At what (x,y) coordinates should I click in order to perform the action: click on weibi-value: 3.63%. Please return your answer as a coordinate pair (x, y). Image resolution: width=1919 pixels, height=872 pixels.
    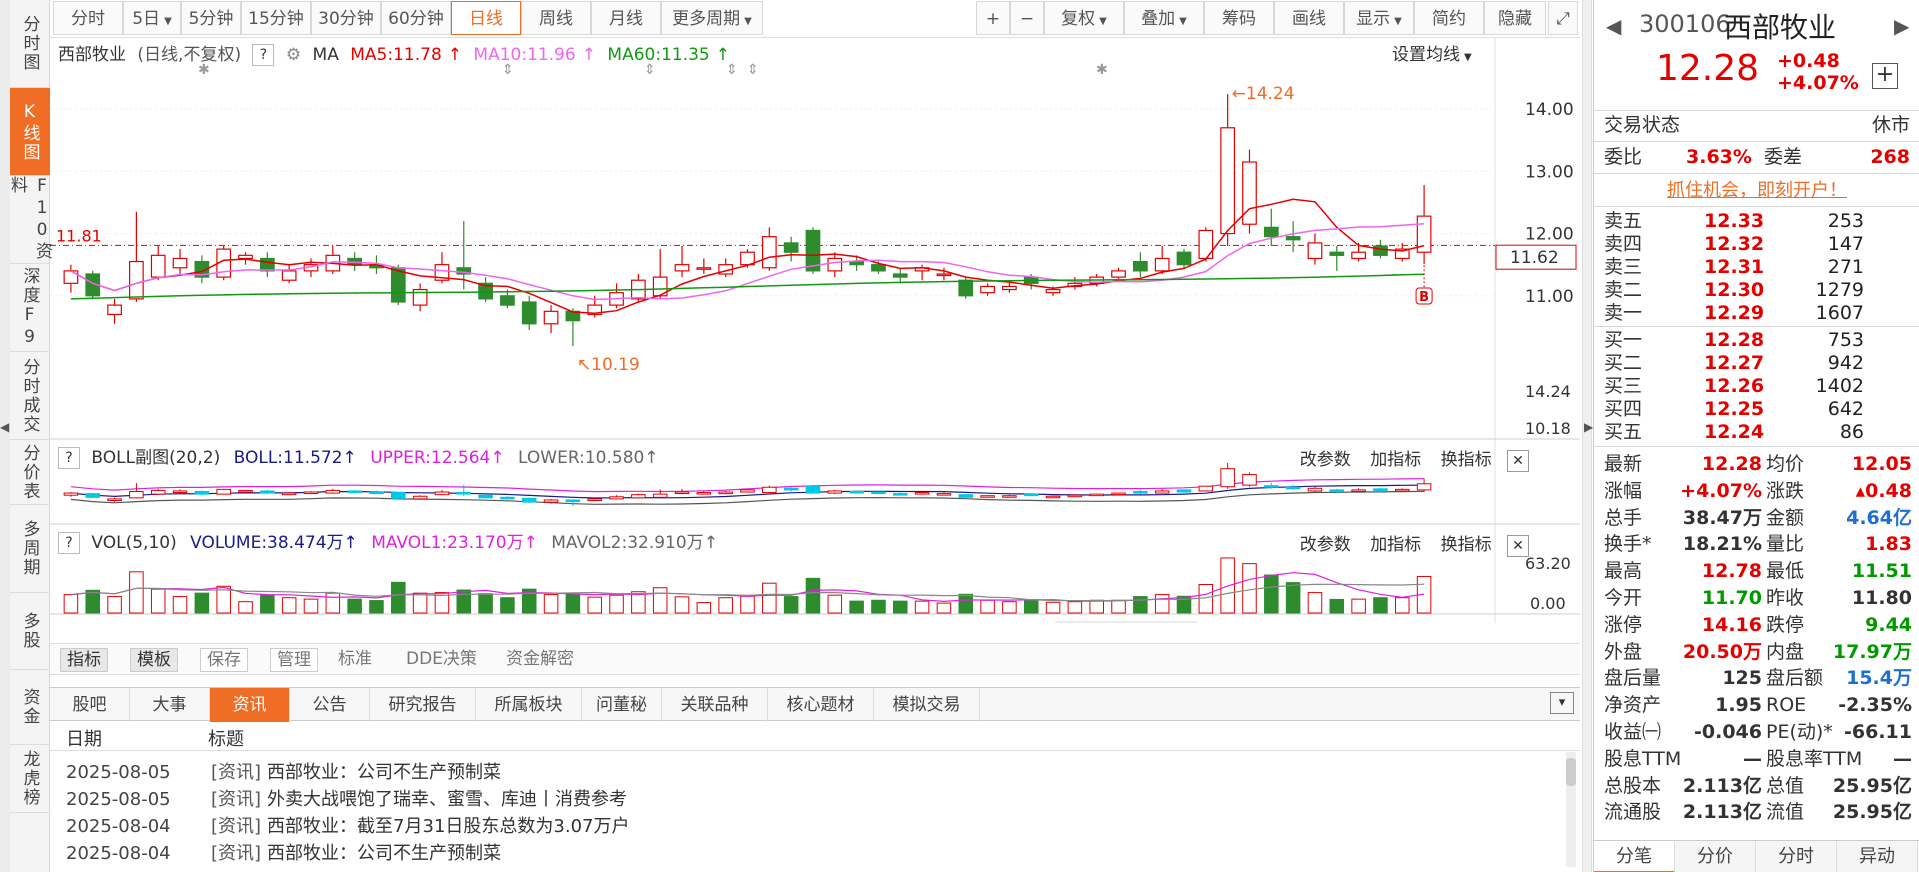
    Looking at the image, I should click on (1719, 157).